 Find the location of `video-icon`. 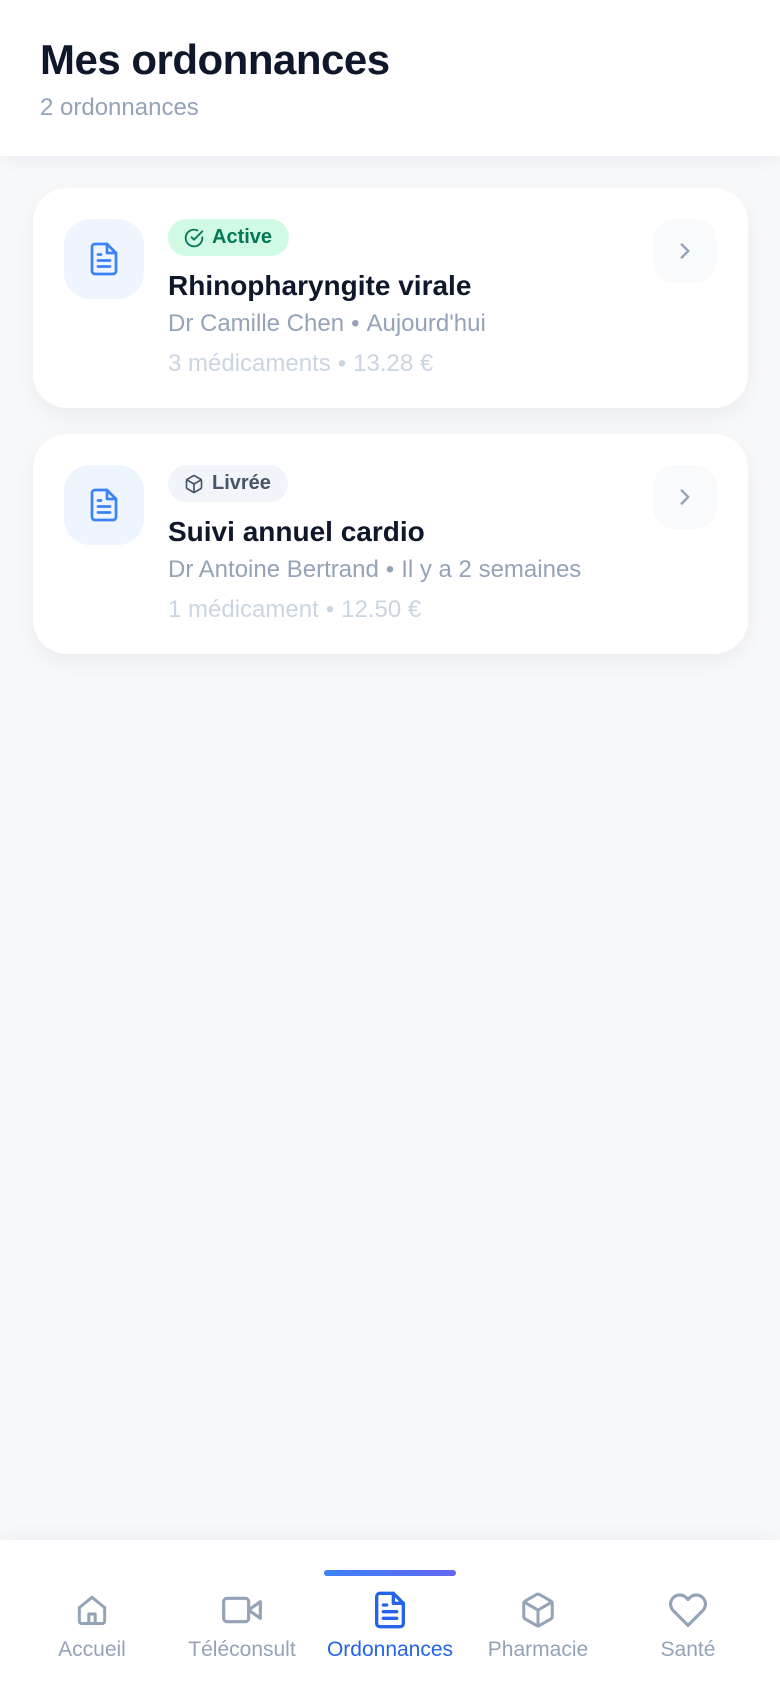

video-icon is located at coordinates (242, 1610).